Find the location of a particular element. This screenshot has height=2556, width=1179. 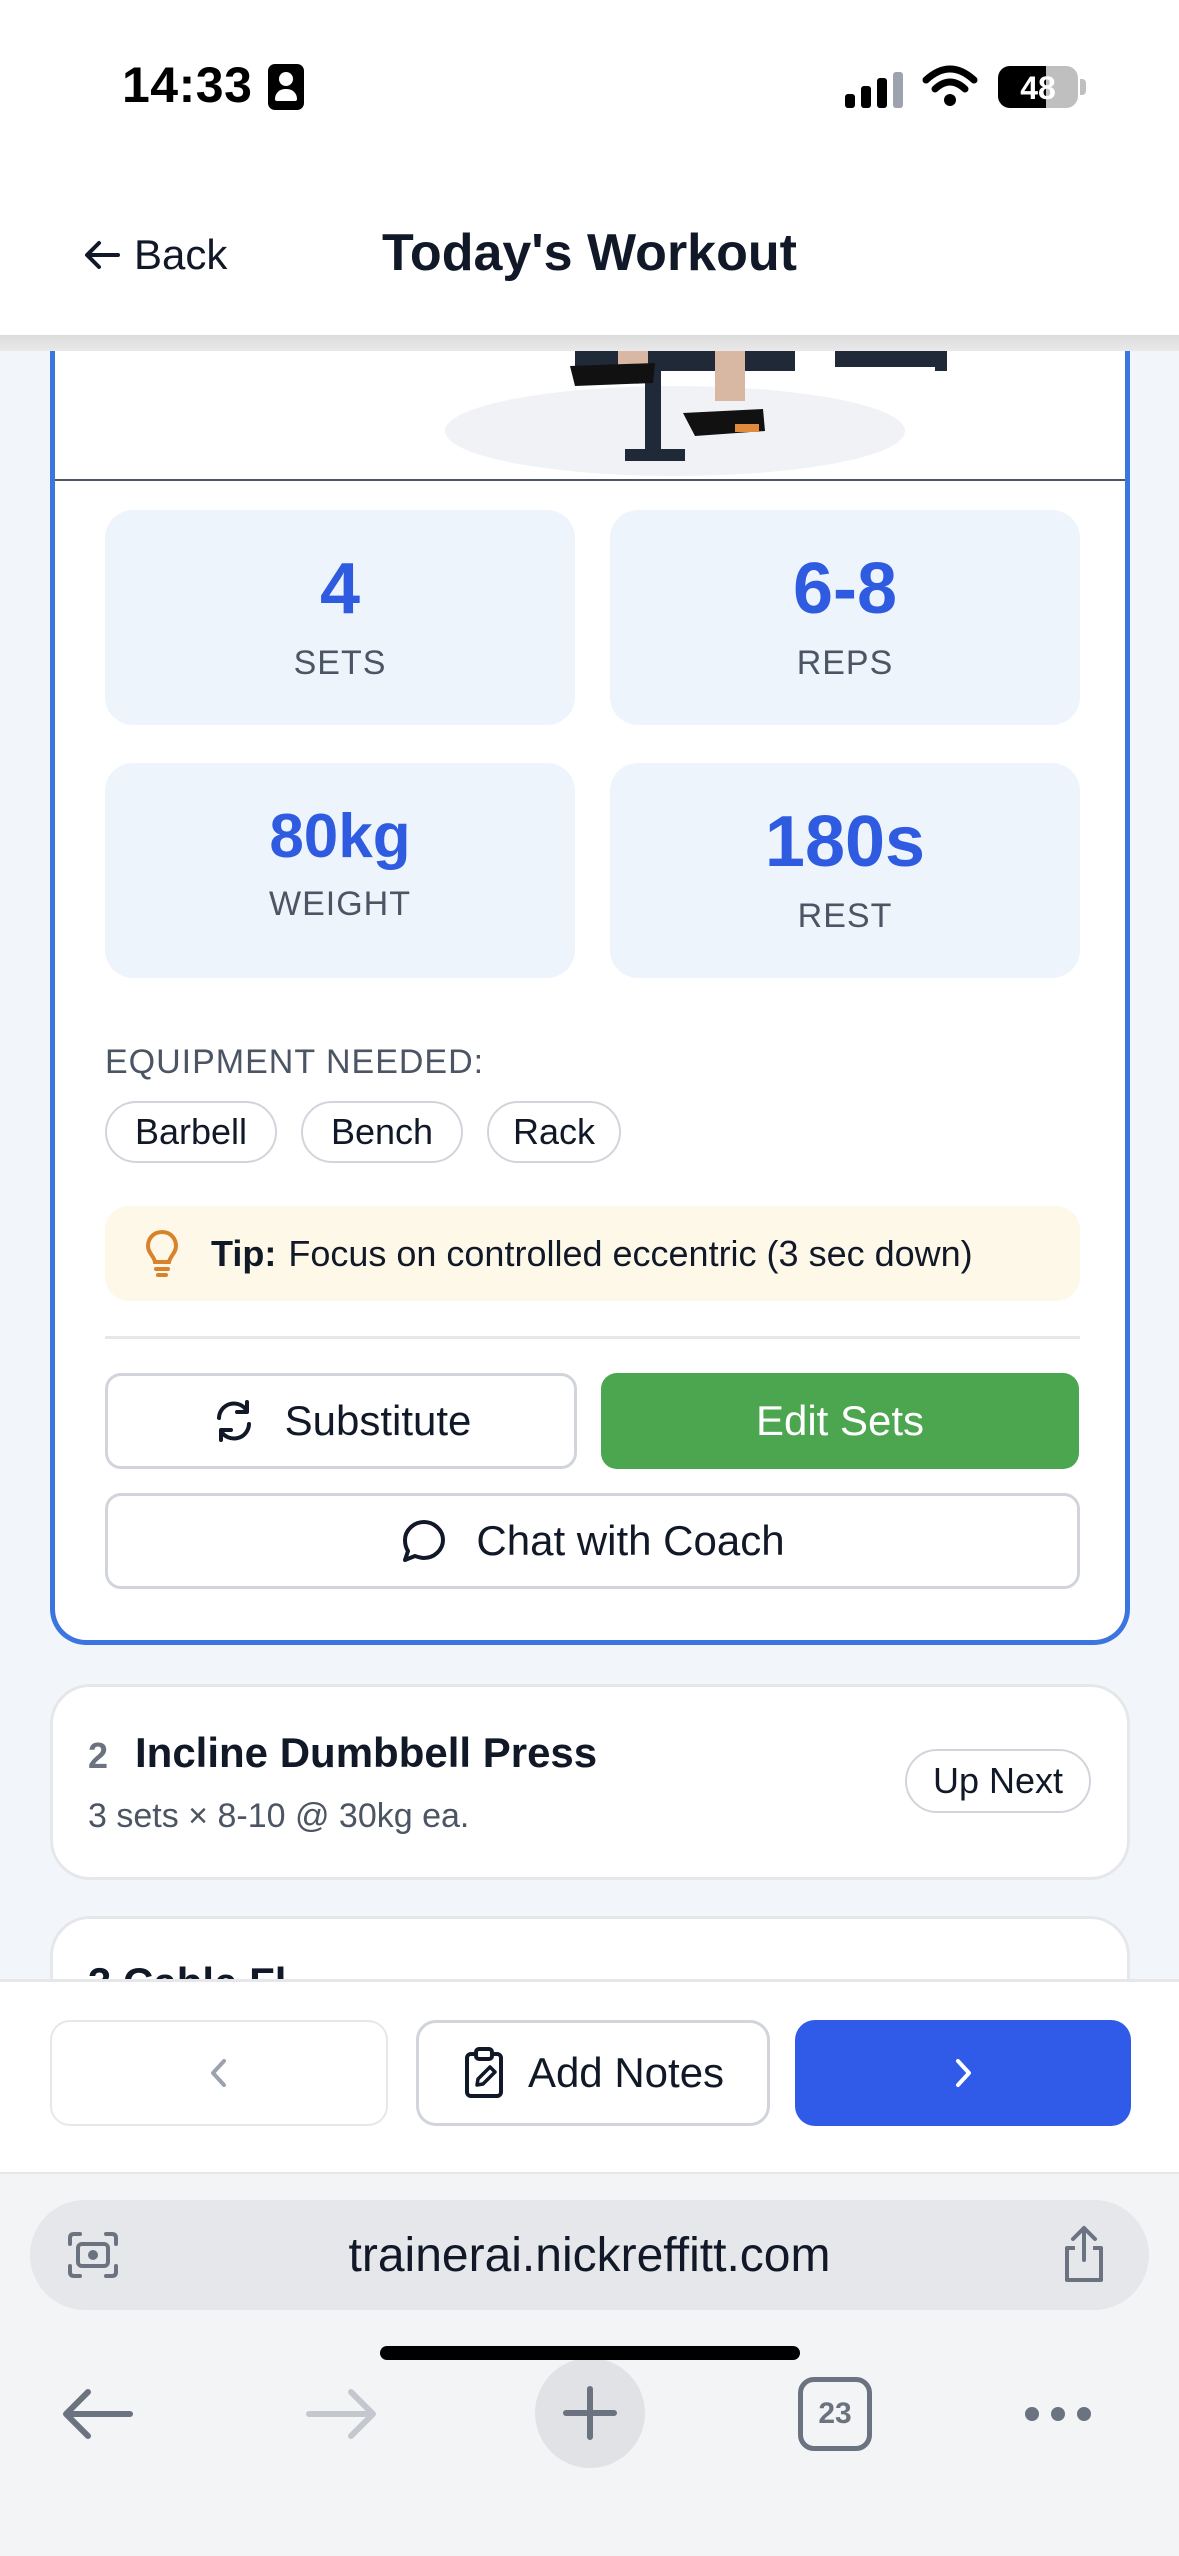

sets-label: SETS is located at coordinates (340, 663).